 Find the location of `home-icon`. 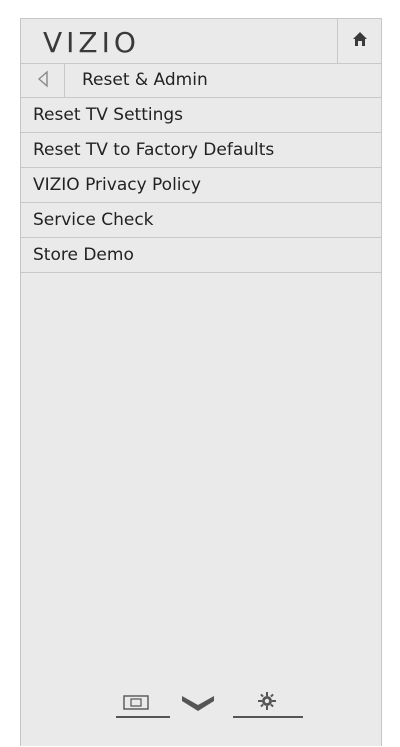

home-icon is located at coordinates (360, 41).